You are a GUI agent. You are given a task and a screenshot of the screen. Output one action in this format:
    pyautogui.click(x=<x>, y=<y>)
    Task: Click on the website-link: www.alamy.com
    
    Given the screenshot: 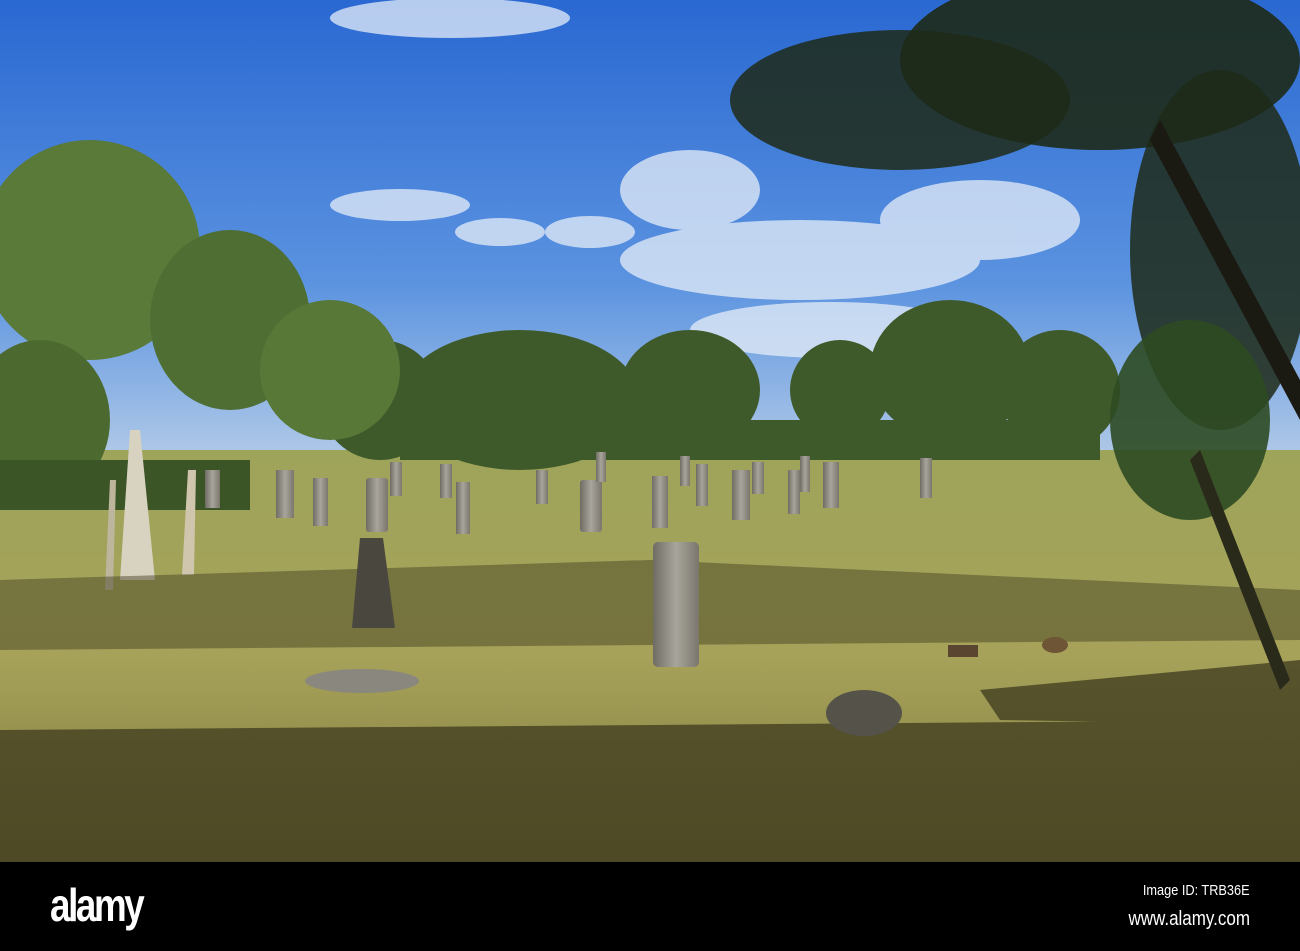 What is the action you would take?
    pyautogui.click(x=1189, y=919)
    